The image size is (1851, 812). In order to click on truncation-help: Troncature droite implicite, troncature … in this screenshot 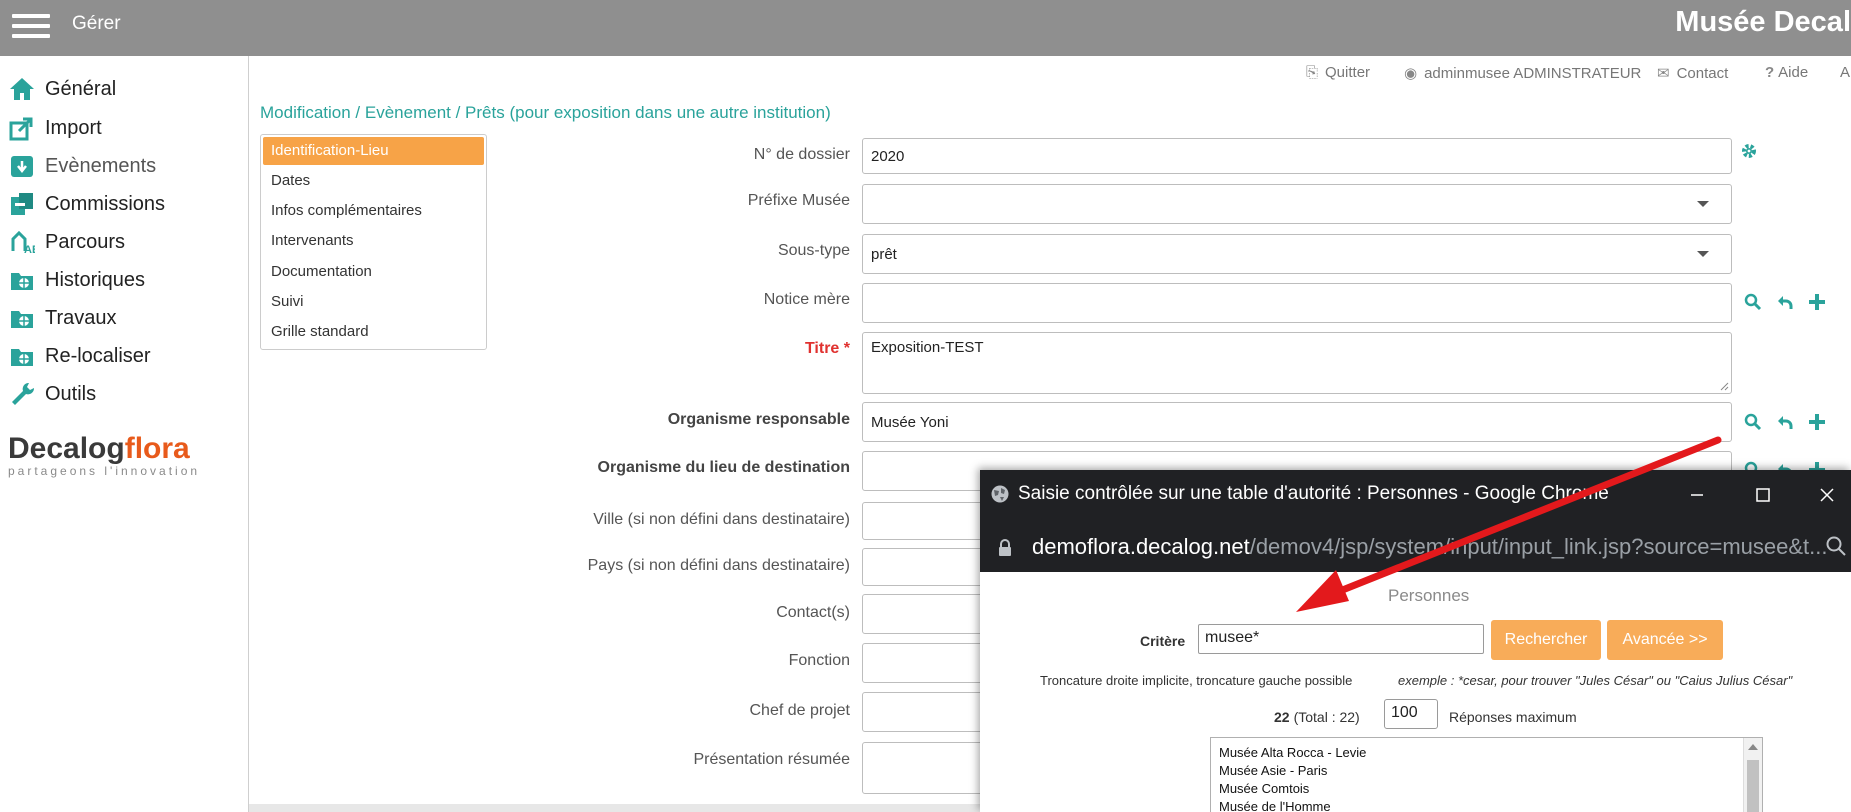, I will do `click(1196, 680)`.